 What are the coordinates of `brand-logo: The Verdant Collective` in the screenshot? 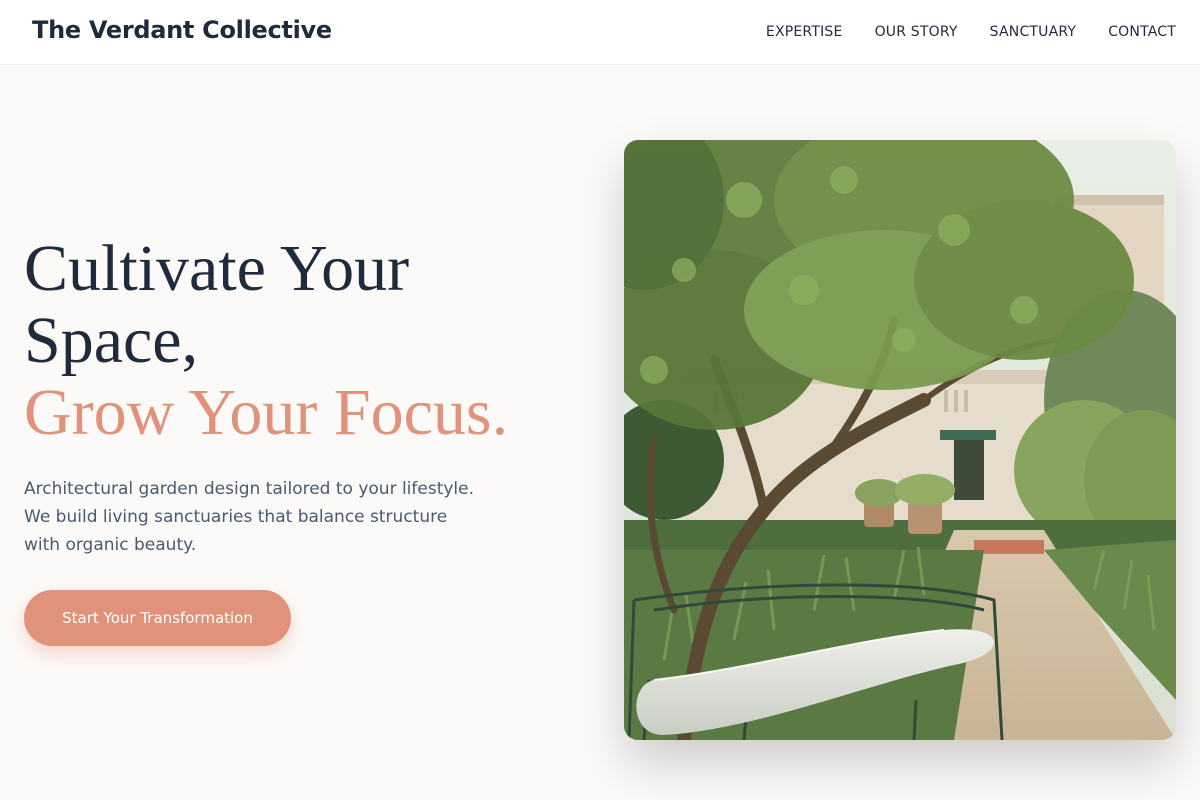 It's located at (182, 30).